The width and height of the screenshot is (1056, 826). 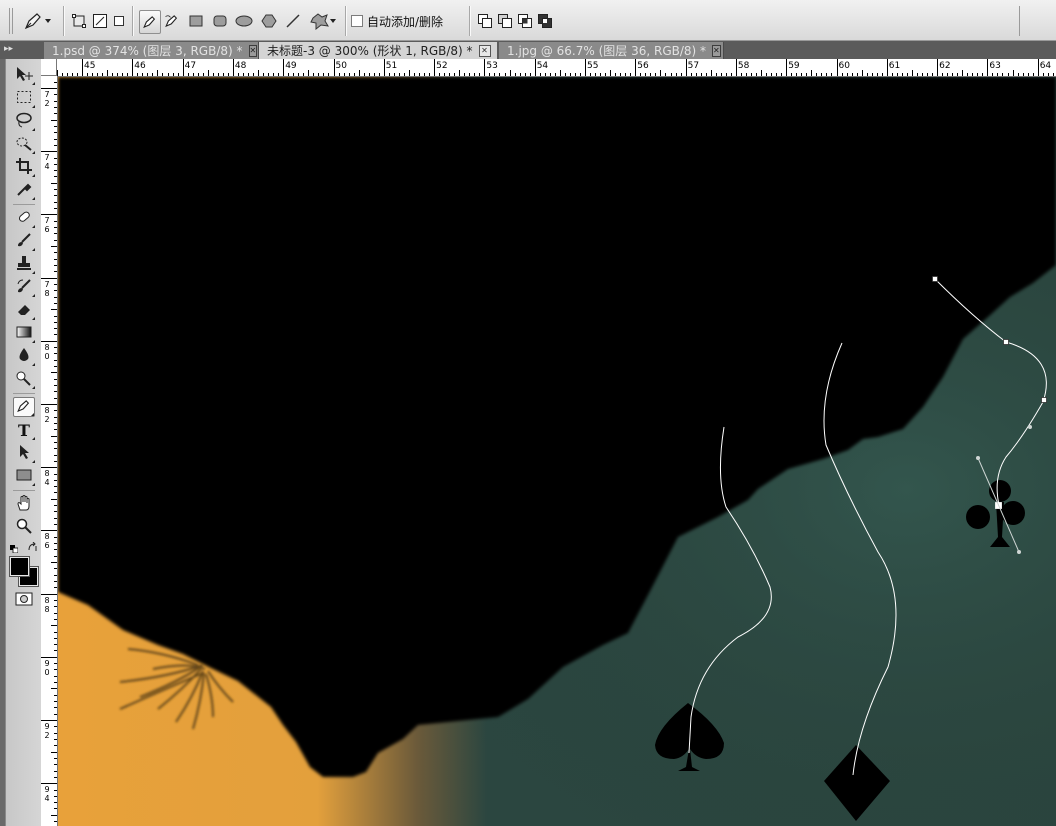 What do you see at coordinates (47, 541) in the screenshot?
I see `ruler-label: 86` at bounding box center [47, 541].